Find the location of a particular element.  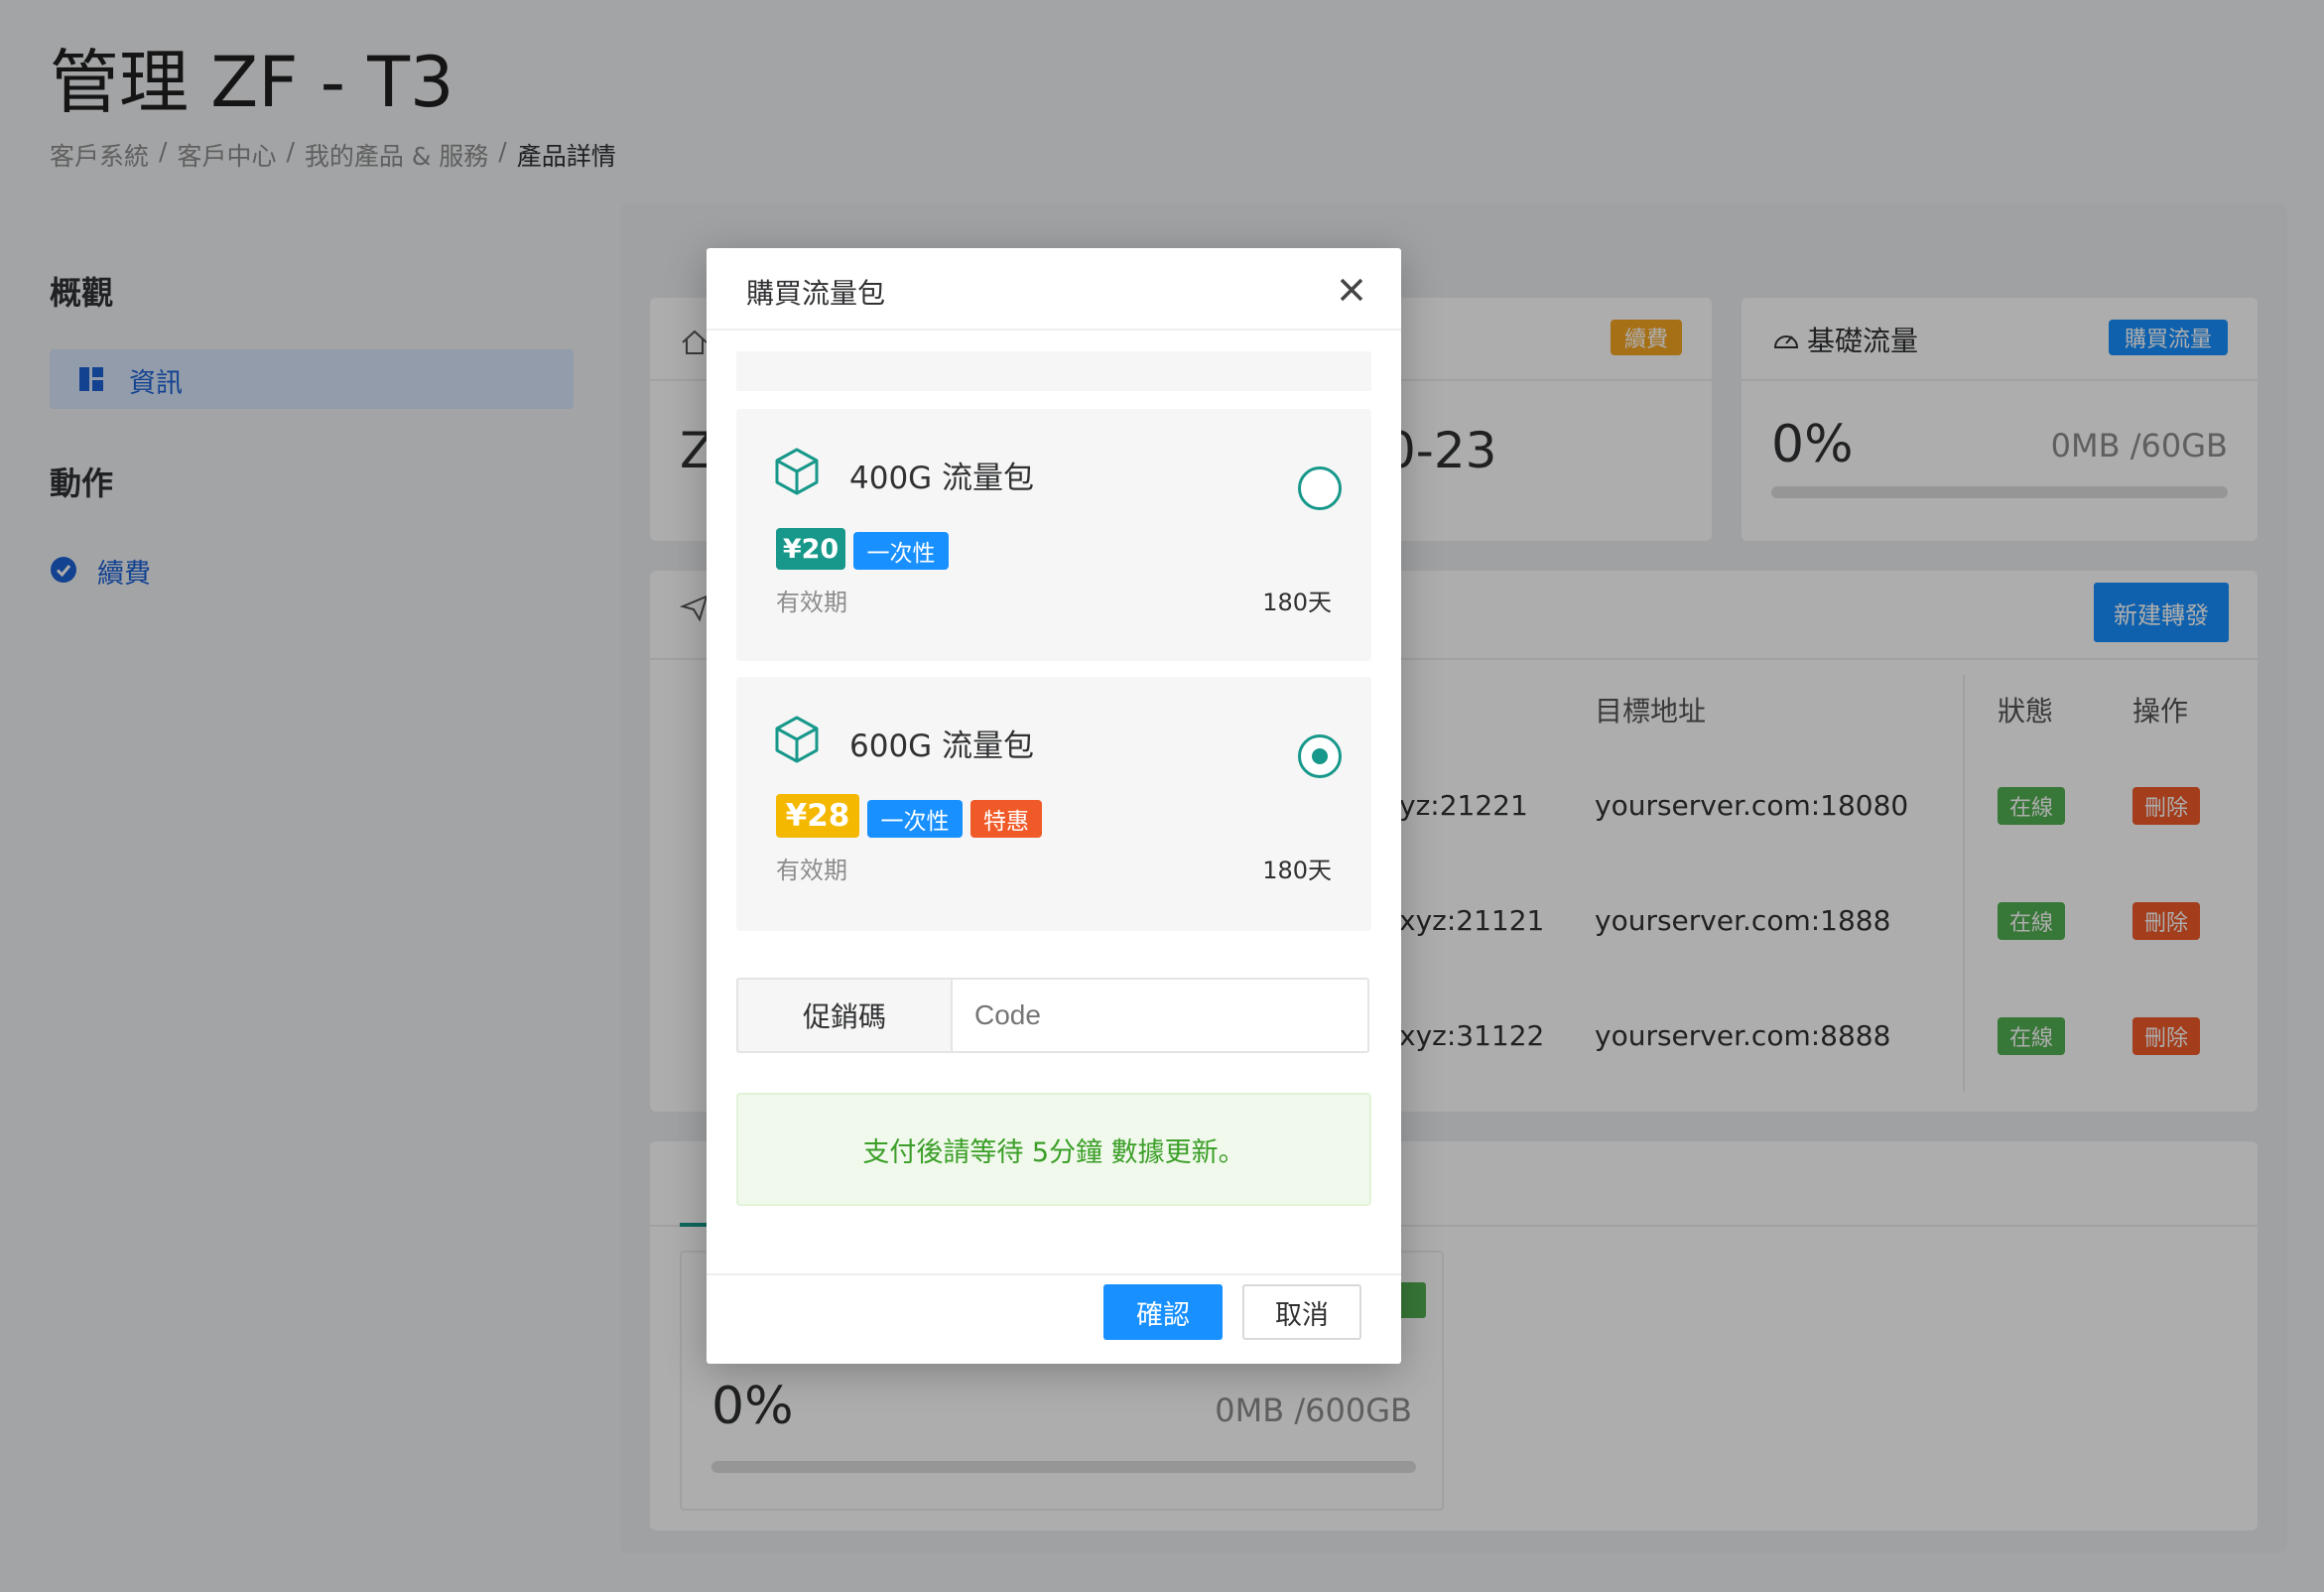

package-option-600g: 600G 流量包 ¥28 一次性 特惠 有效期 180天 is located at coordinates (1053, 804).